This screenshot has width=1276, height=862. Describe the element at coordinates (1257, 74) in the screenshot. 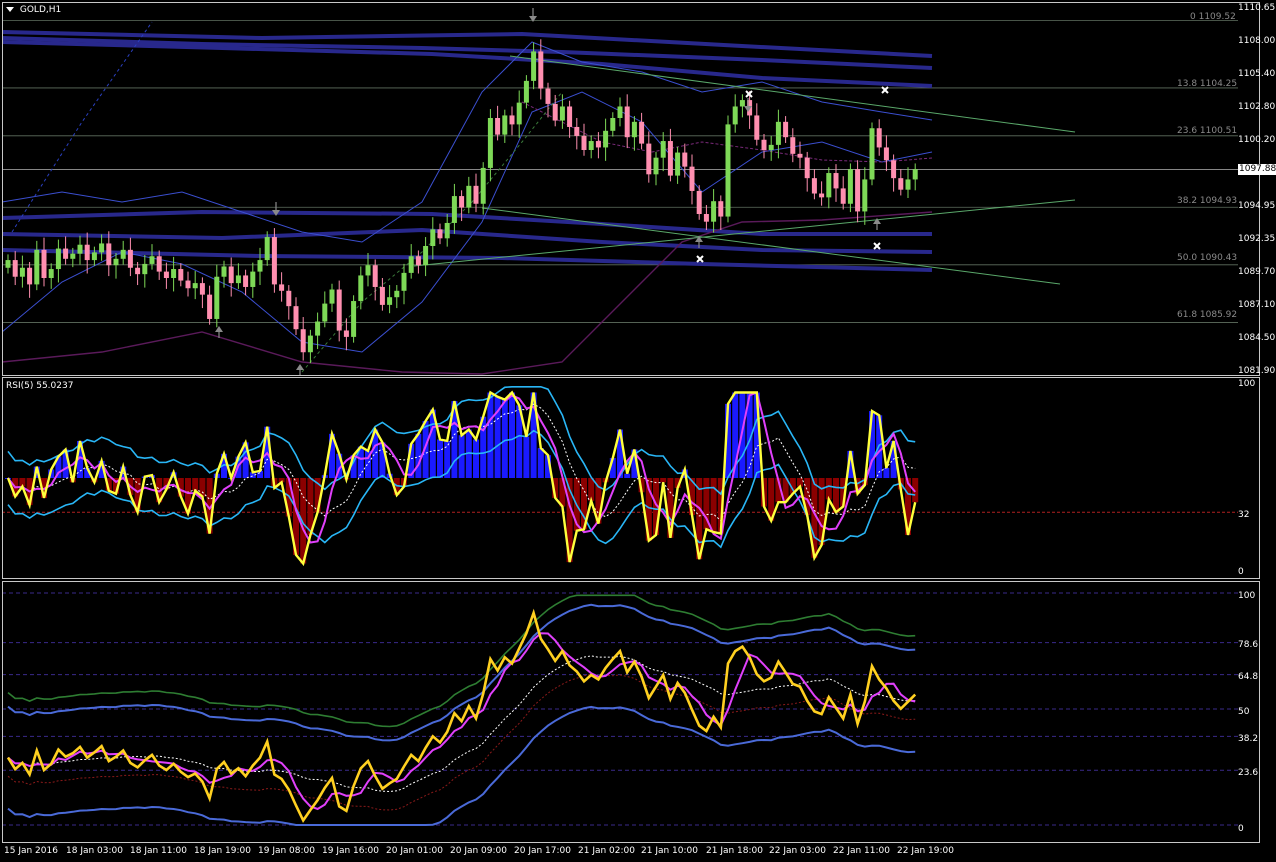

I see `price-axis-label: 1105.40` at that location.